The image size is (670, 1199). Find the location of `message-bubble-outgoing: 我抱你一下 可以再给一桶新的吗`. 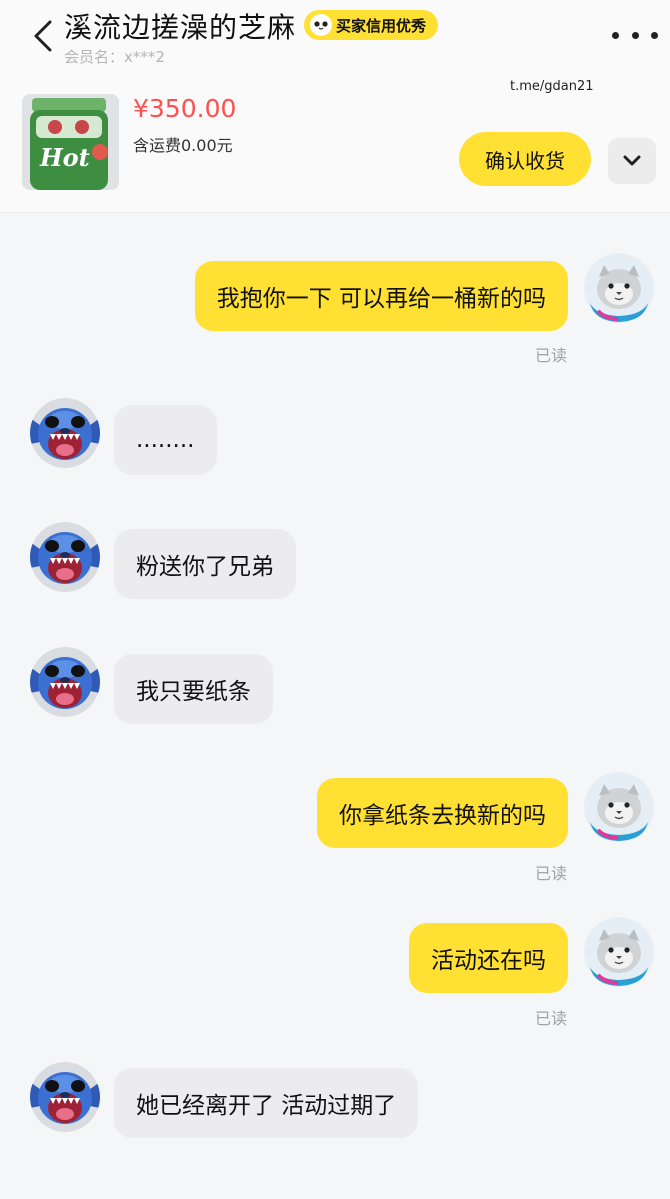

message-bubble-outgoing: 我抱你一下 可以再给一桶新的吗 is located at coordinates (381, 296).